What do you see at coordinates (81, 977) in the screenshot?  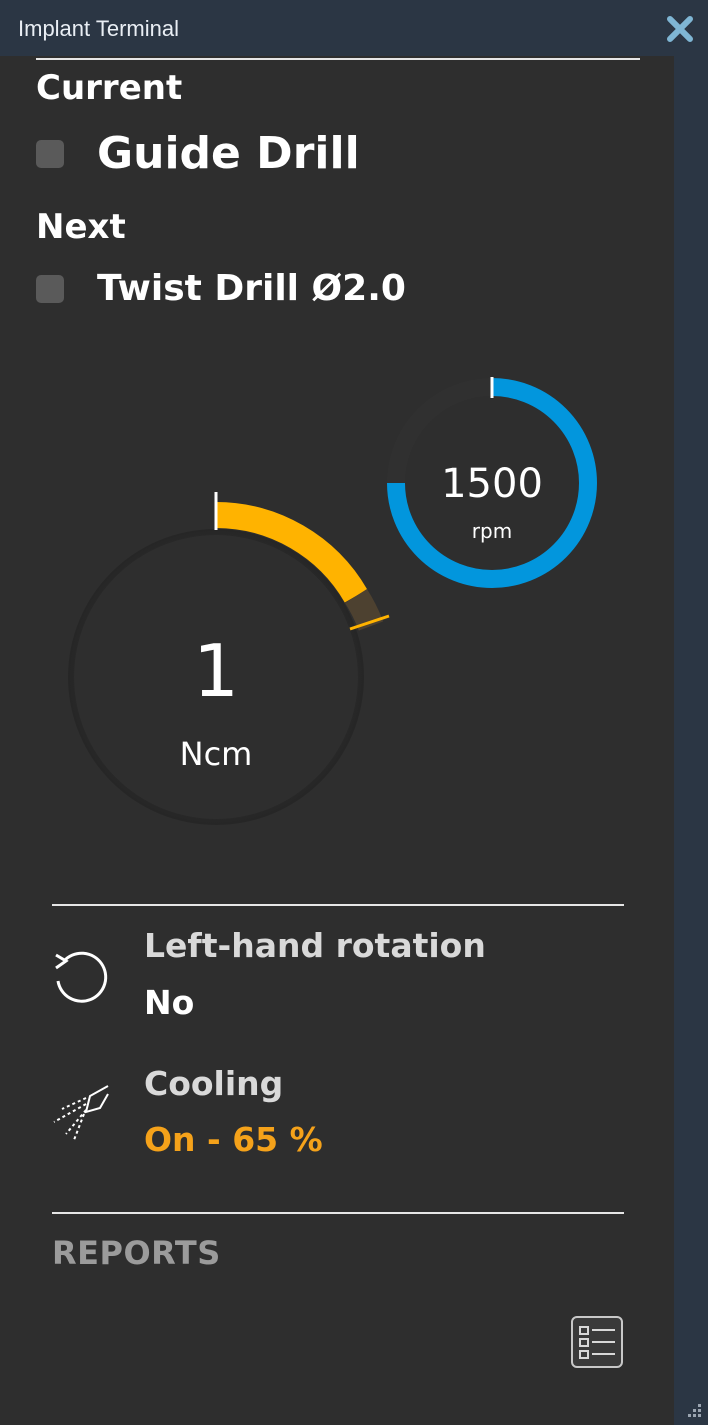 I see `rotate-left-icon` at bounding box center [81, 977].